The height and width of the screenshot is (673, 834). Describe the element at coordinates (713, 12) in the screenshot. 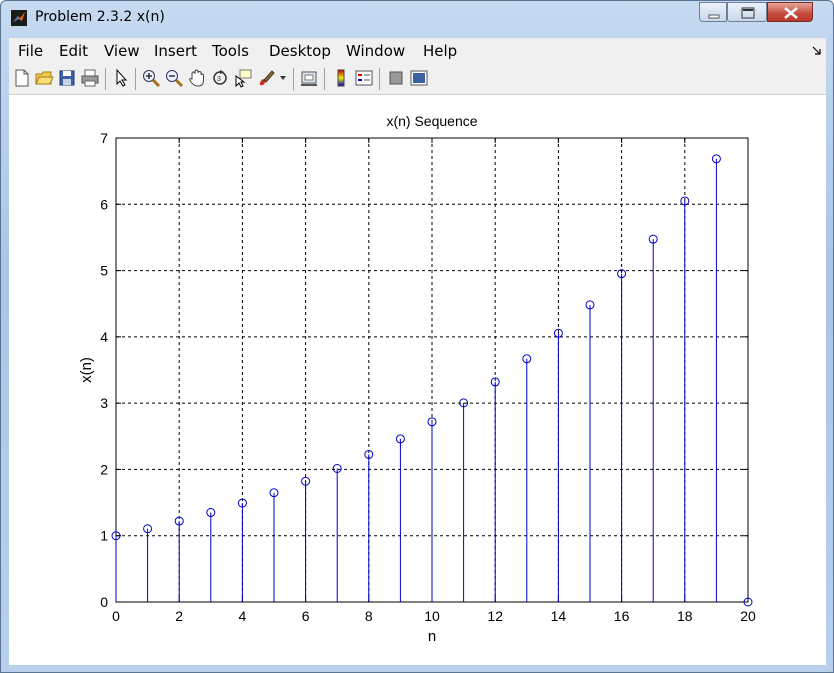

I see `minimize-button` at that location.